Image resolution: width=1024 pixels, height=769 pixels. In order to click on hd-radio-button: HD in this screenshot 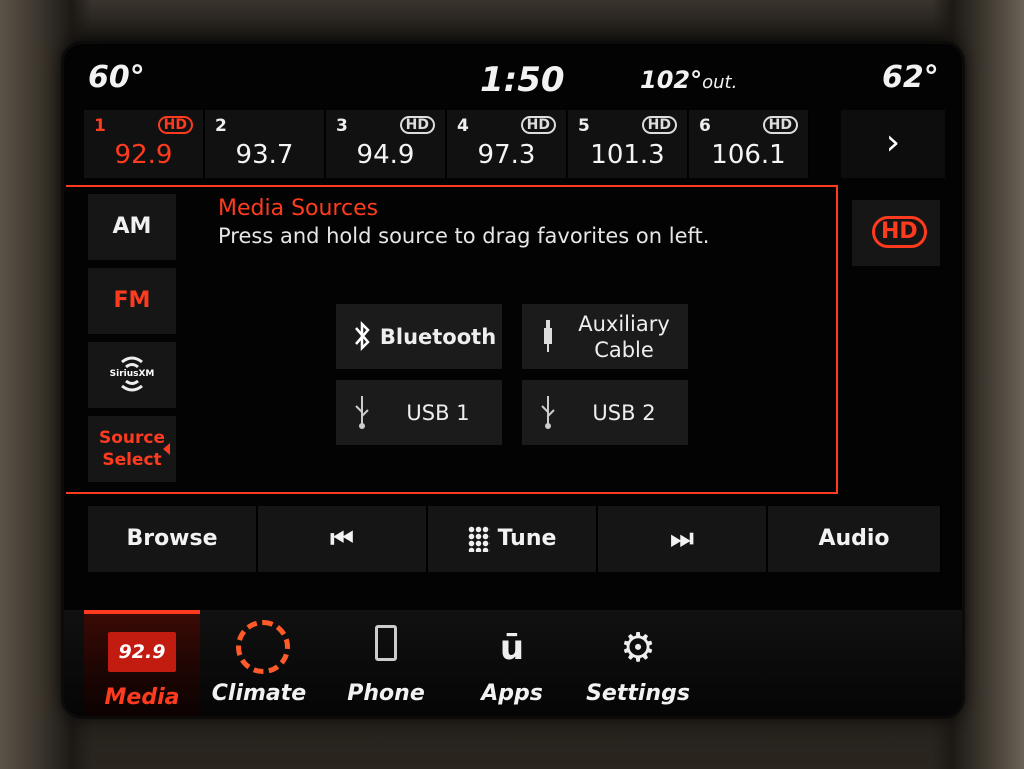, I will do `click(896, 233)`.